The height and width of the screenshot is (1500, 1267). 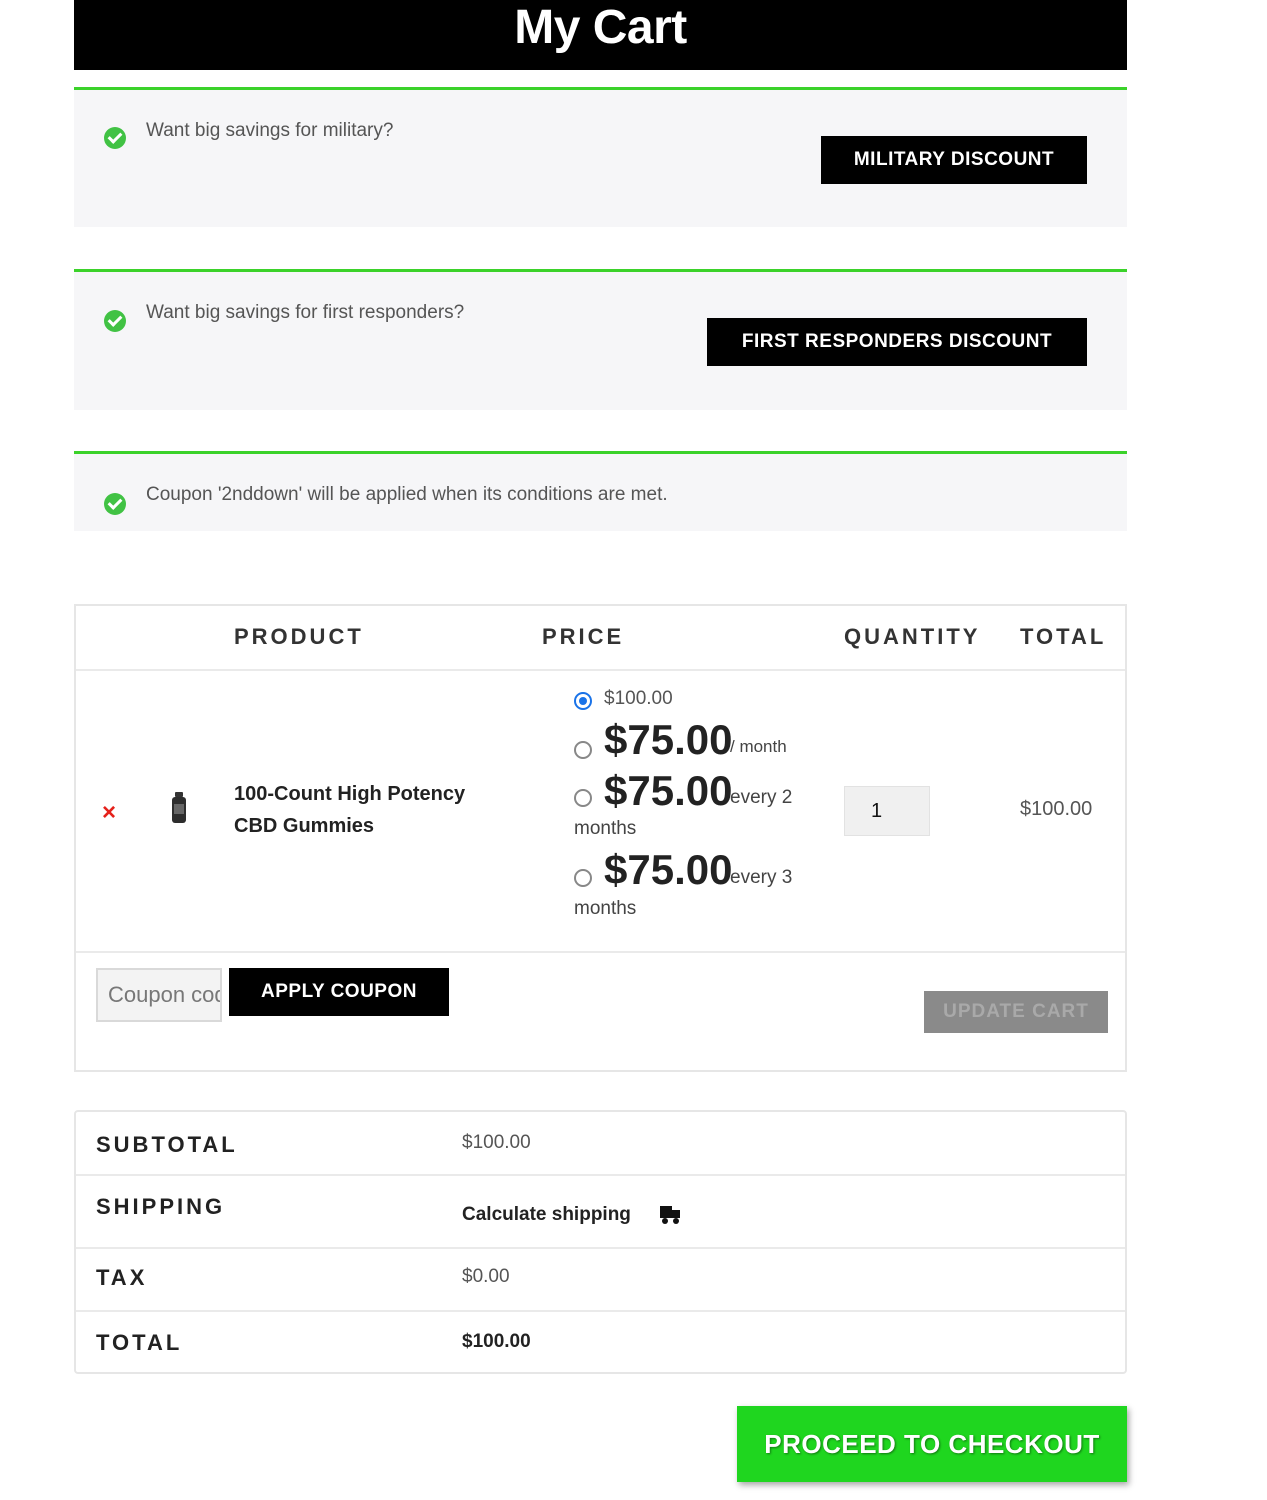 What do you see at coordinates (668, 869) in the screenshot?
I see `price-option-3months-price: $75.00` at bounding box center [668, 869].